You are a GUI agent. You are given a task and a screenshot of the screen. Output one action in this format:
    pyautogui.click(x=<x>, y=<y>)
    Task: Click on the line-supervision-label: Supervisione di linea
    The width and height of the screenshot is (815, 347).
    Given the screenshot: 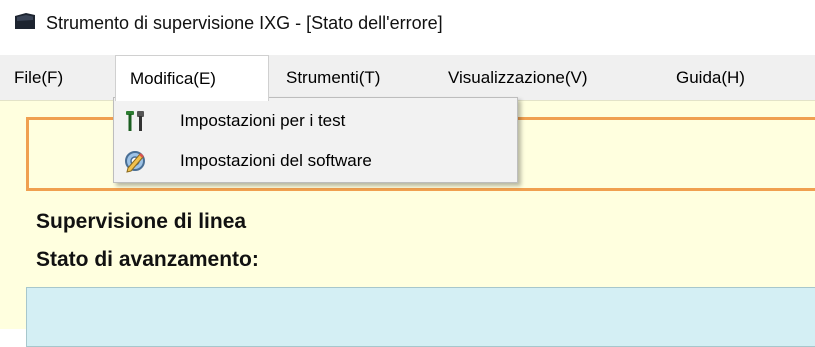 What is the action you would take?
    pyautogui.click(x=141, y=221)
    